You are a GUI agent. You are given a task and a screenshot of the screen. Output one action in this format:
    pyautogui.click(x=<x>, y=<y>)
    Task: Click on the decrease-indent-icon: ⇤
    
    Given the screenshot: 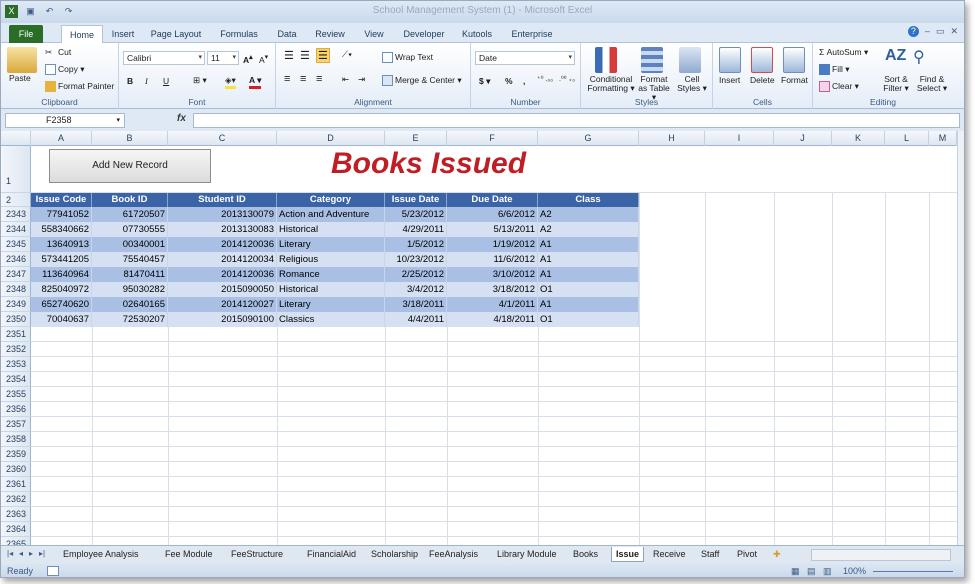 What is the action you would take?
    pyautogui.click(x=345, y=79)
    